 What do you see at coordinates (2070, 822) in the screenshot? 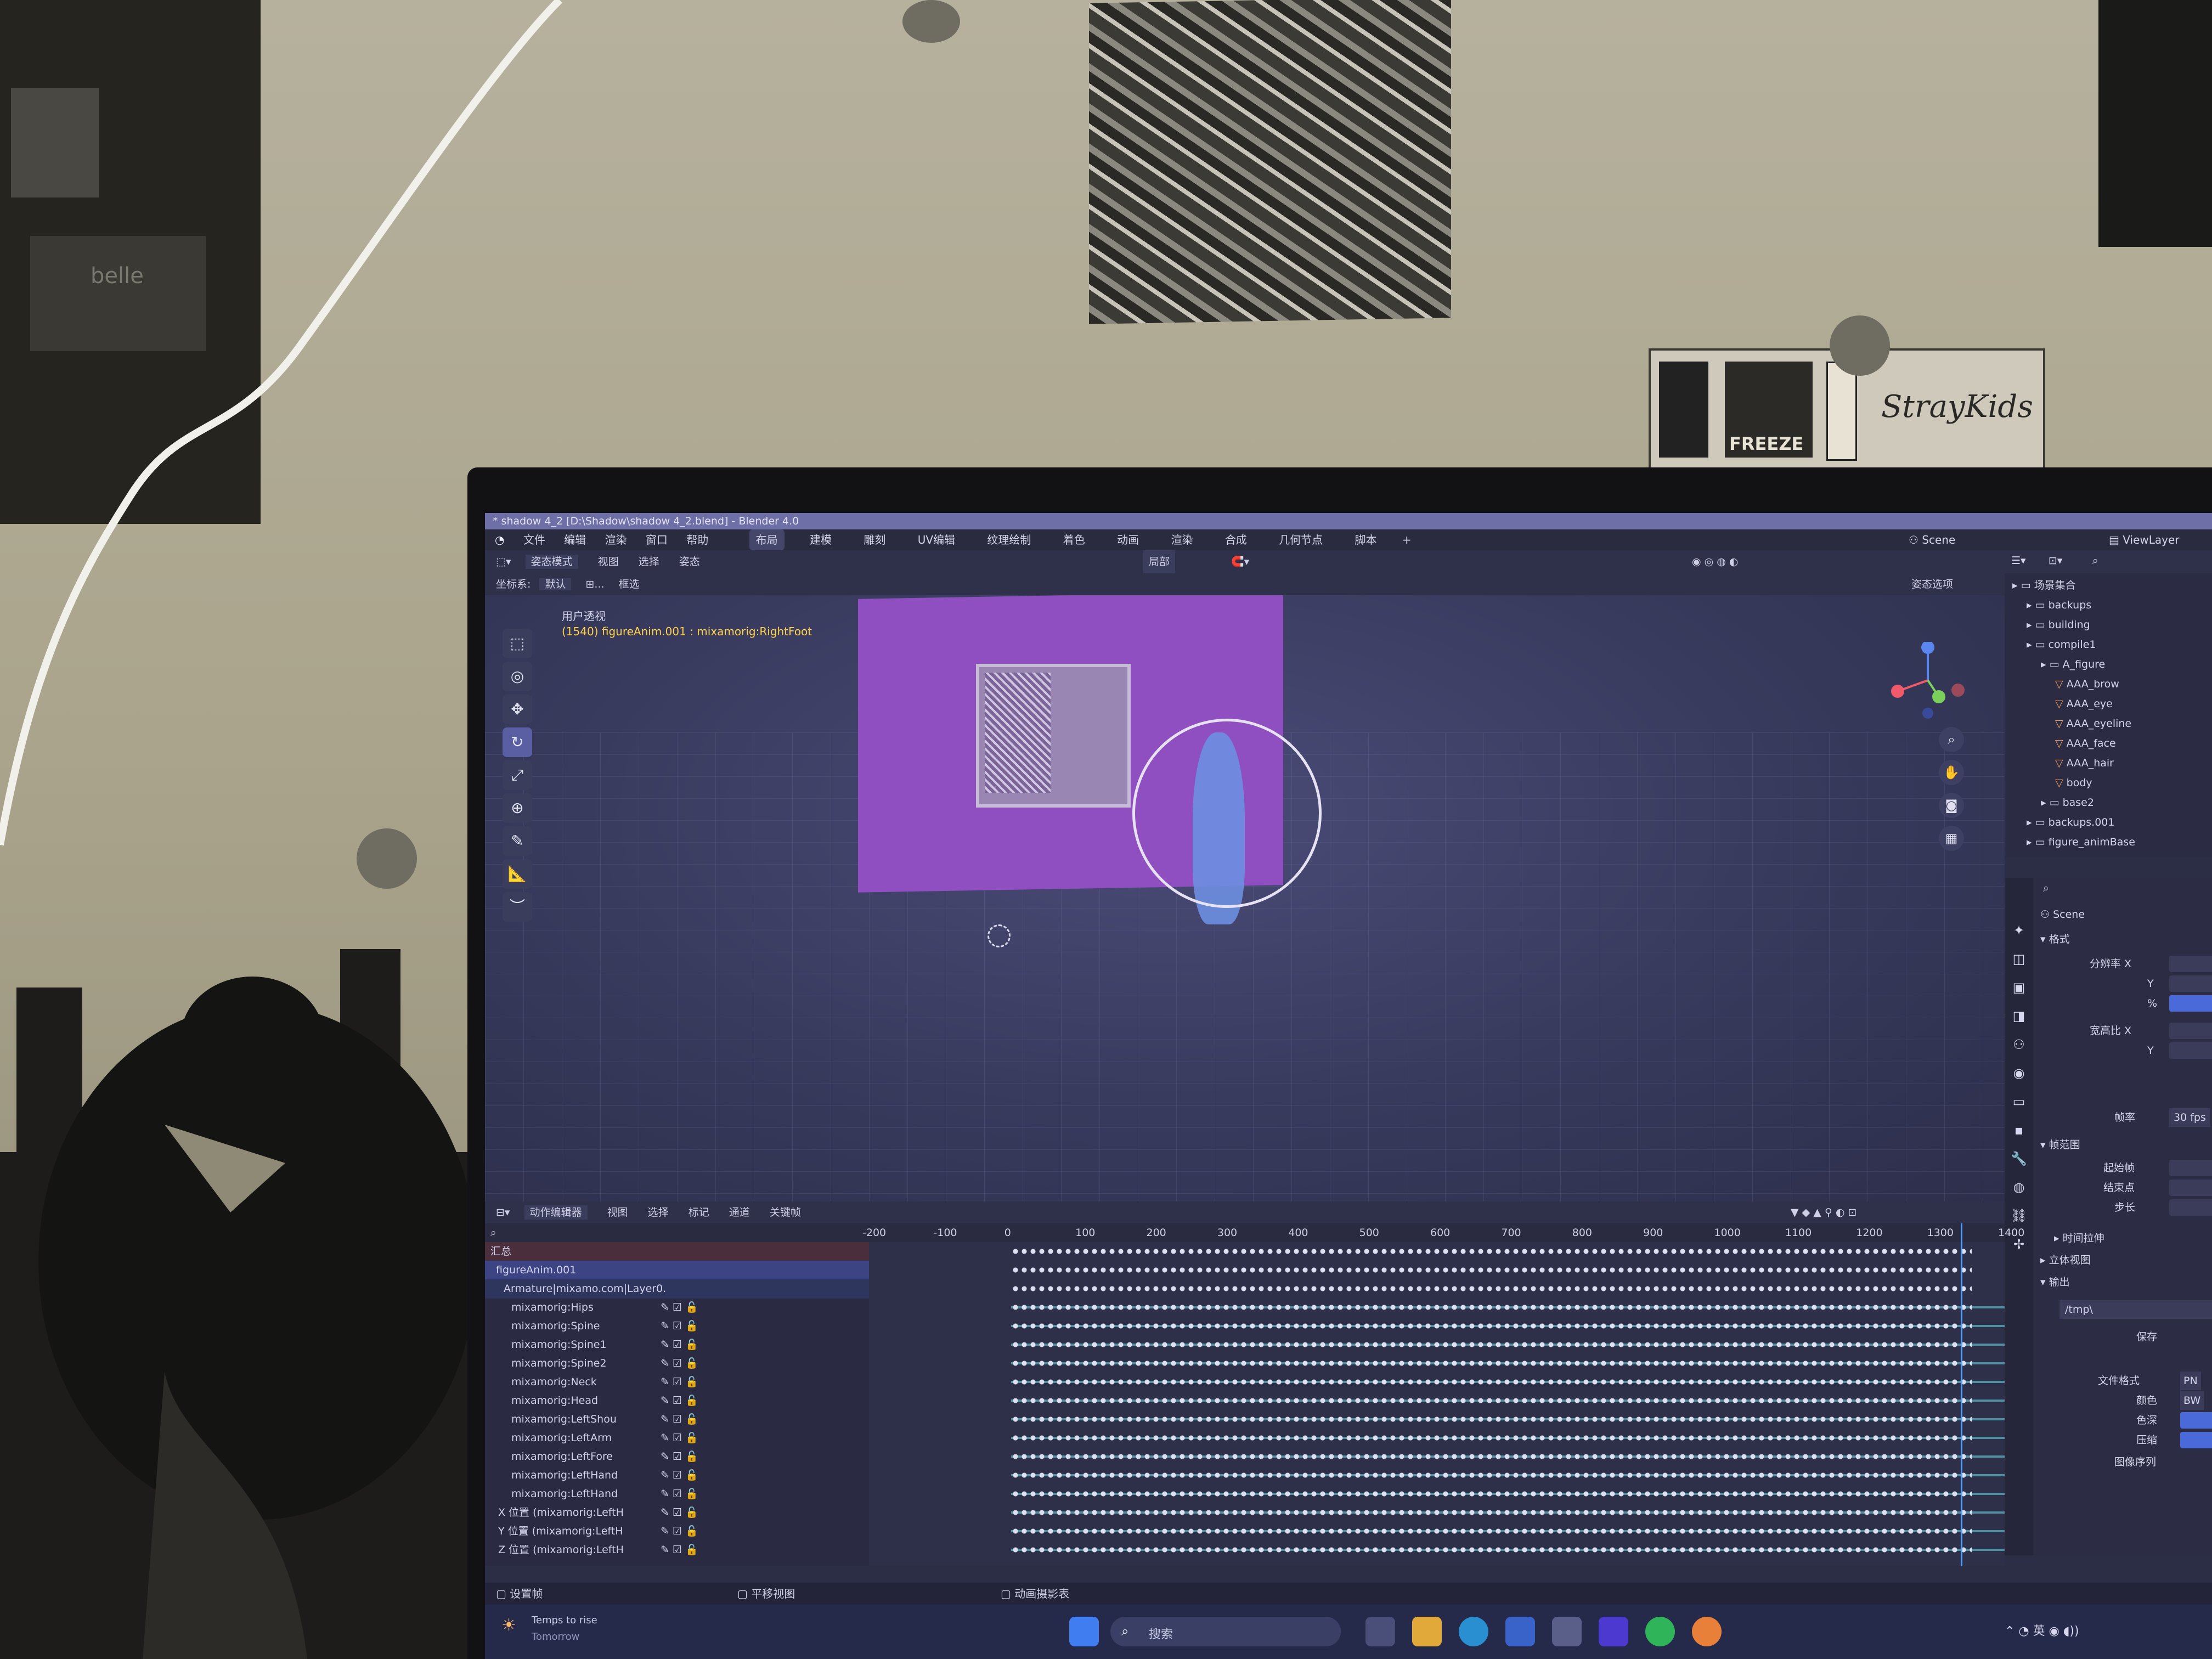
I see `outliner-row: ▸ ▭ backups.001` at bounding box center [2070, 822].